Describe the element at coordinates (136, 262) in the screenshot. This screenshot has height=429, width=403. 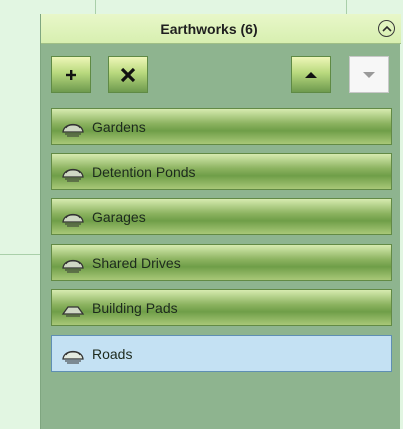
I see `item-label: Shared Drives` at that location.